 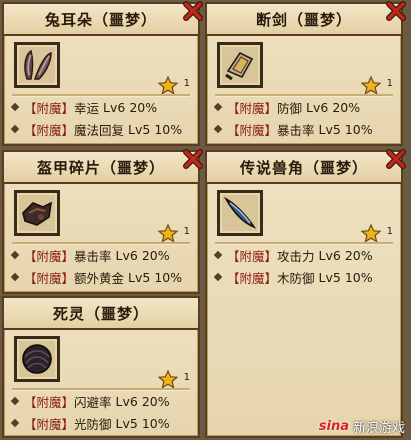 I want to click on card-title: 传说兽角（噩梦）, so click(x=303, y=167).